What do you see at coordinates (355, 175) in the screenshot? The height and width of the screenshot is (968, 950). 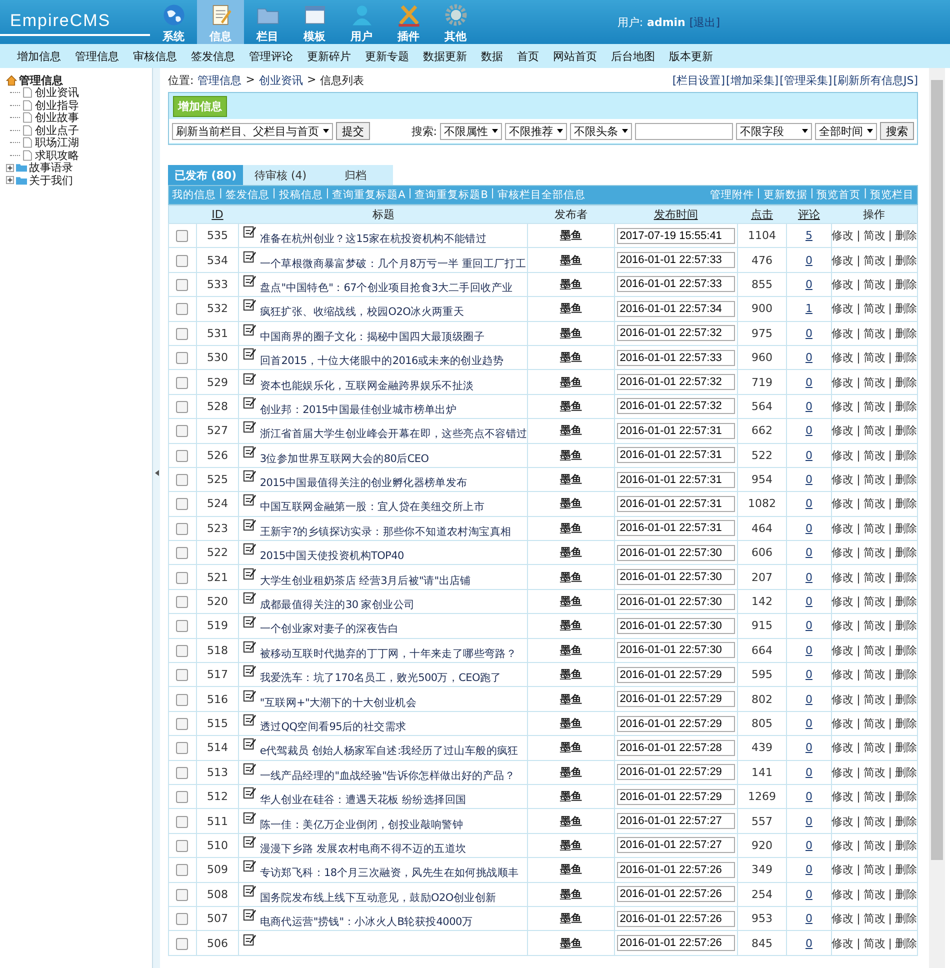 I see `list-tab: 归档` at bounding box center [355, 175].